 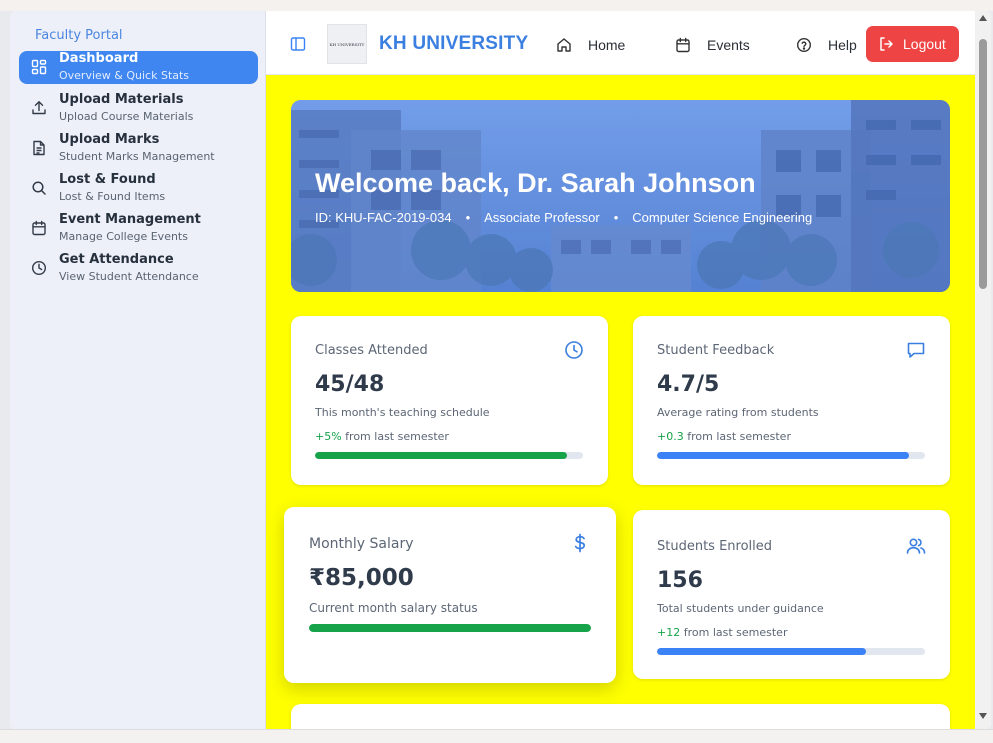 I want to click on stat-title: Students Enrolled, so click(x=715, y=546).